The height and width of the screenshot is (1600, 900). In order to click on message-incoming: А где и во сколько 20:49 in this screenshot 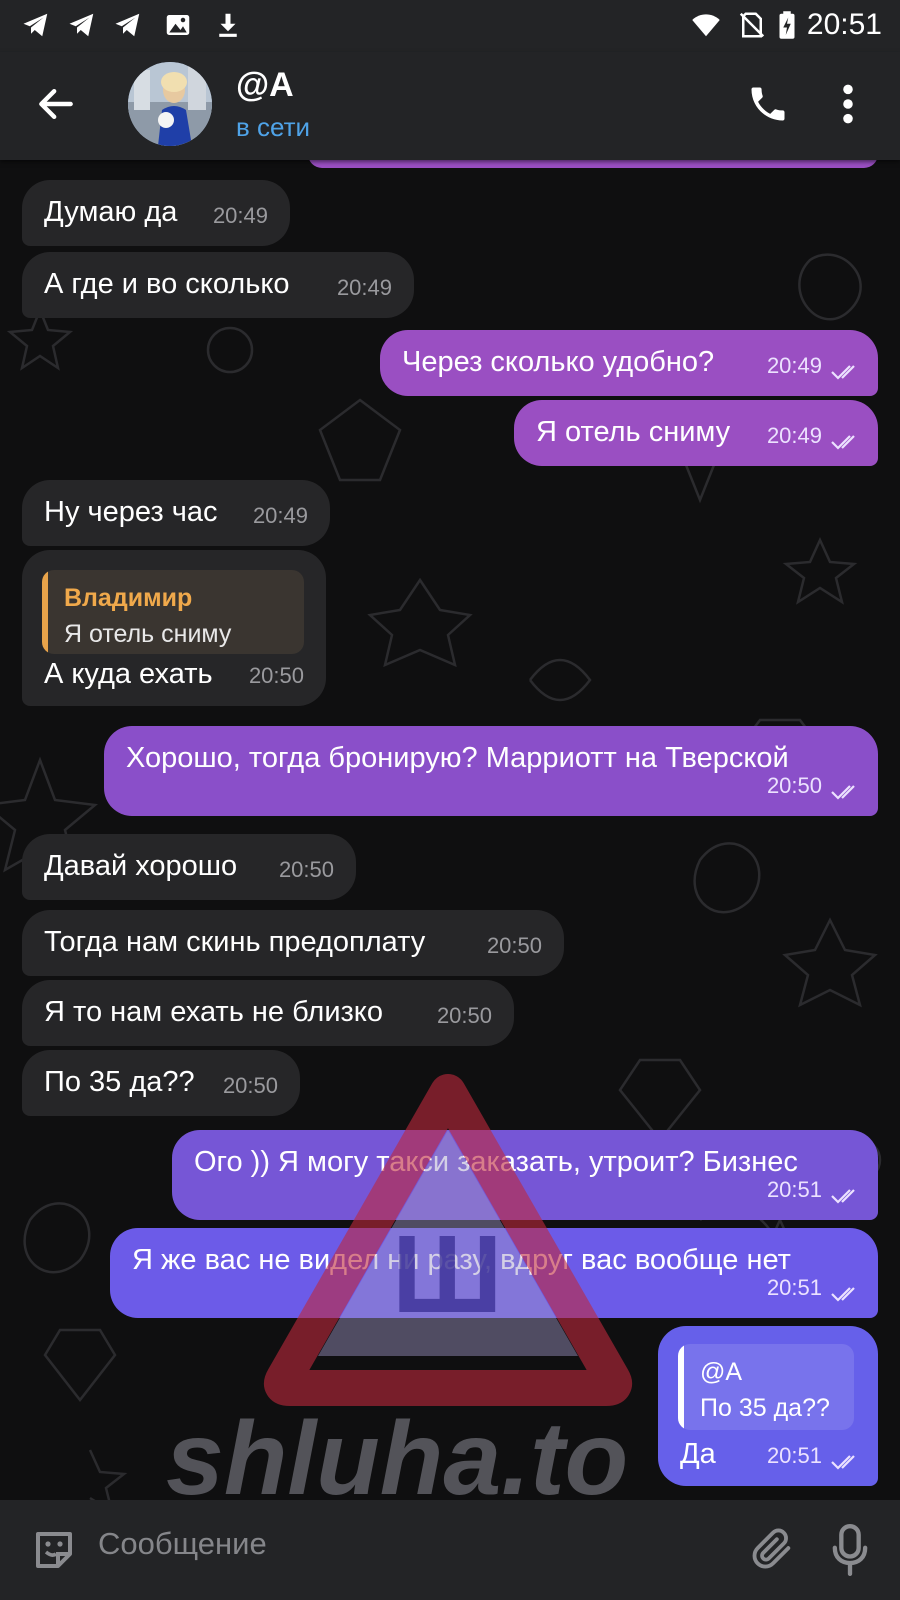, I will do `click(218, 285)`.